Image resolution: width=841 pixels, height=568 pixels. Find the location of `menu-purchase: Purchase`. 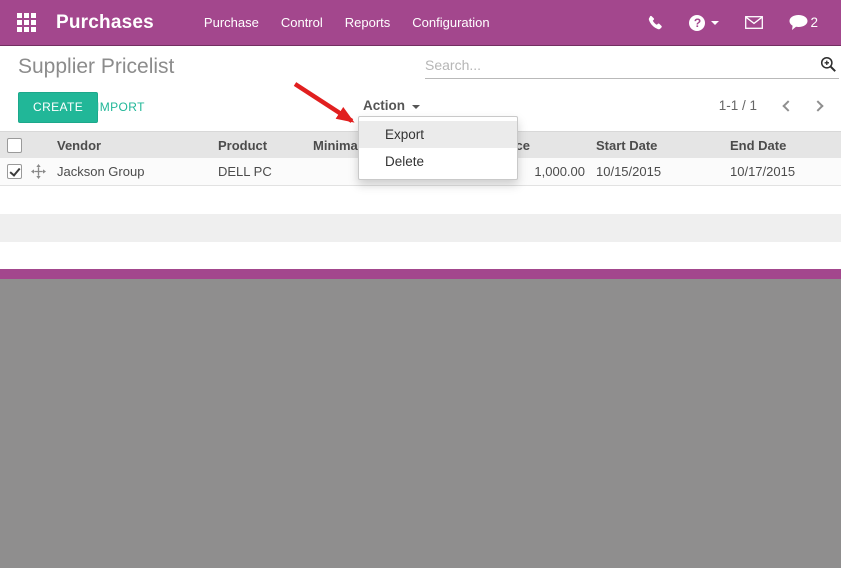

menu-purchase: Purchase is located at coordinates (231, 22).